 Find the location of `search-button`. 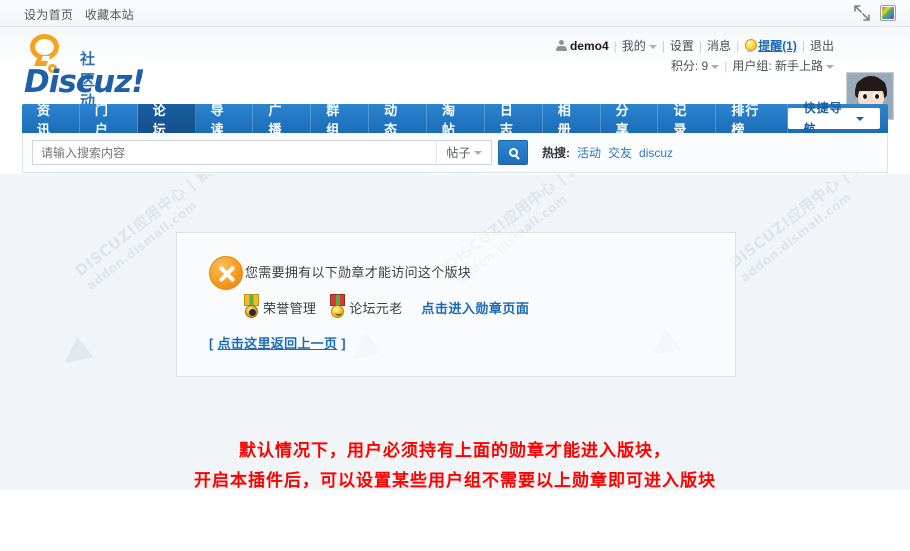

search-button is located at coordinates (513, 152).